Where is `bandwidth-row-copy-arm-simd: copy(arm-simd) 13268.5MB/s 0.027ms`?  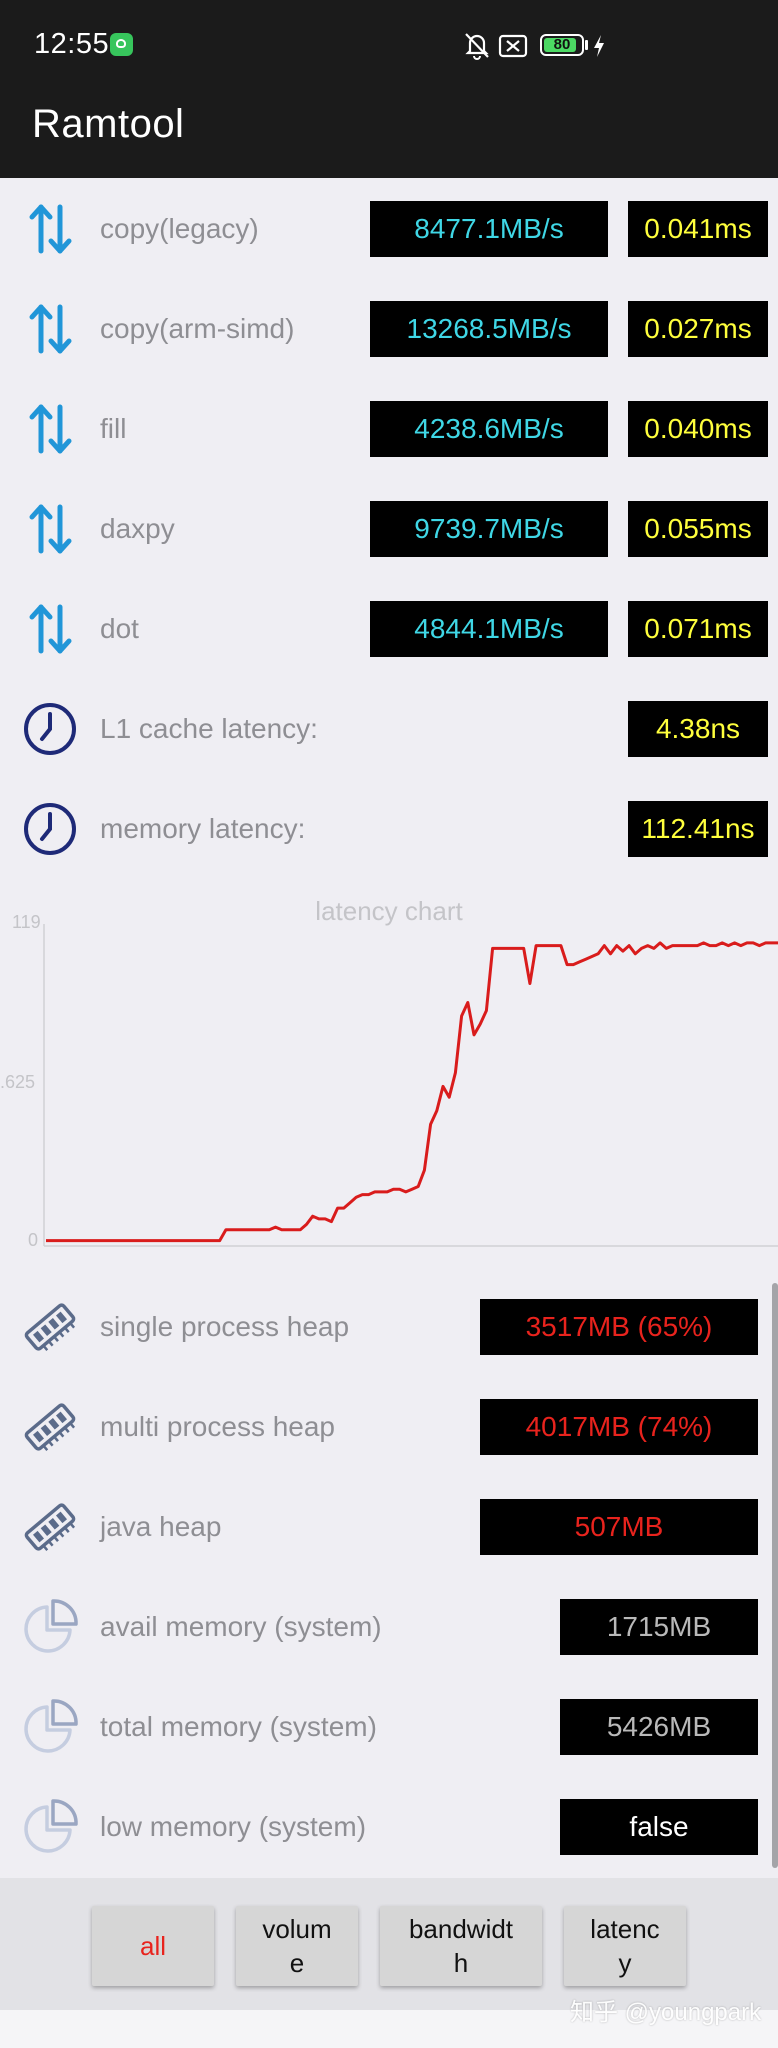 bandwidth-row-copy-arm-simd: copy(arm-simd) 13268.5MB/s 0.027ms is located at coordinates (389, 329).